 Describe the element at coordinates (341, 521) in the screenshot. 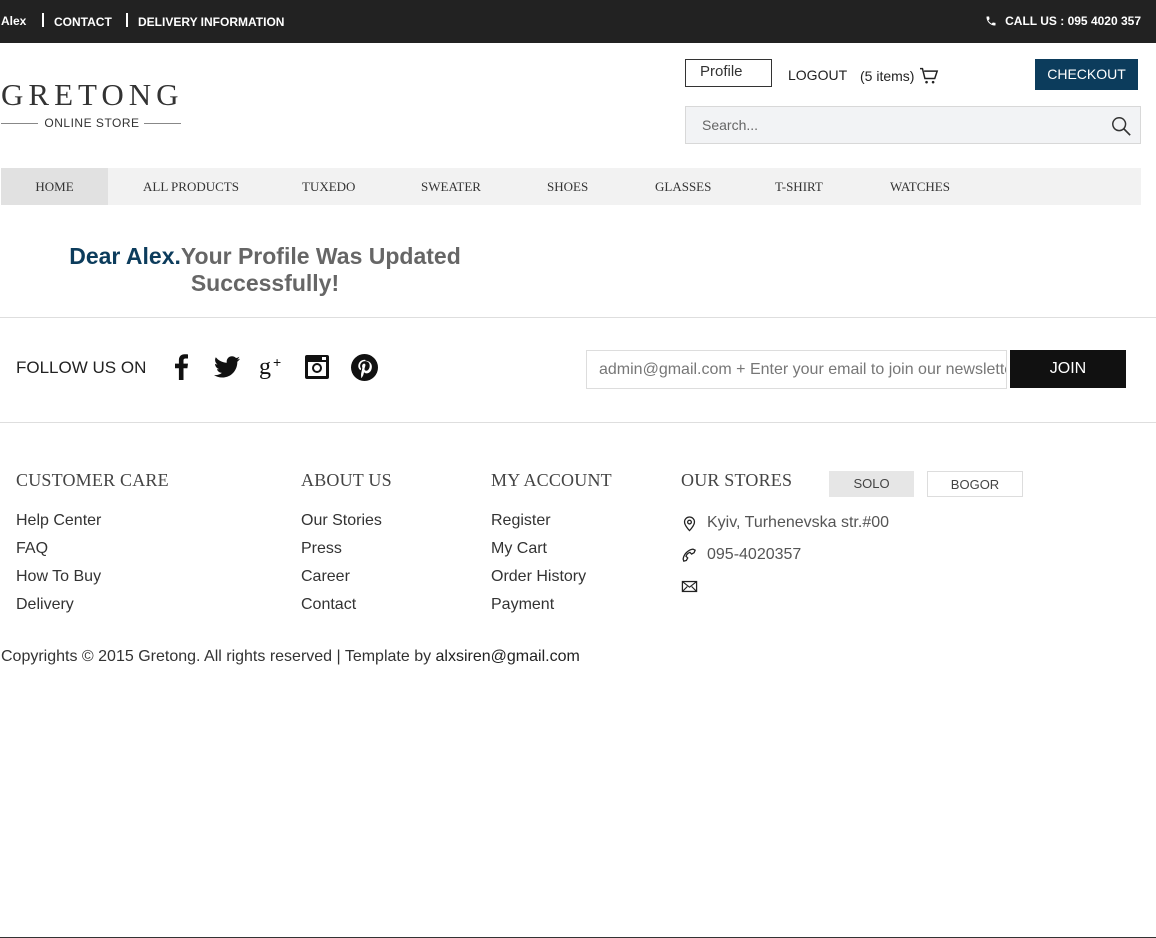

I see `our-stories-link: Our Stories` at that location.